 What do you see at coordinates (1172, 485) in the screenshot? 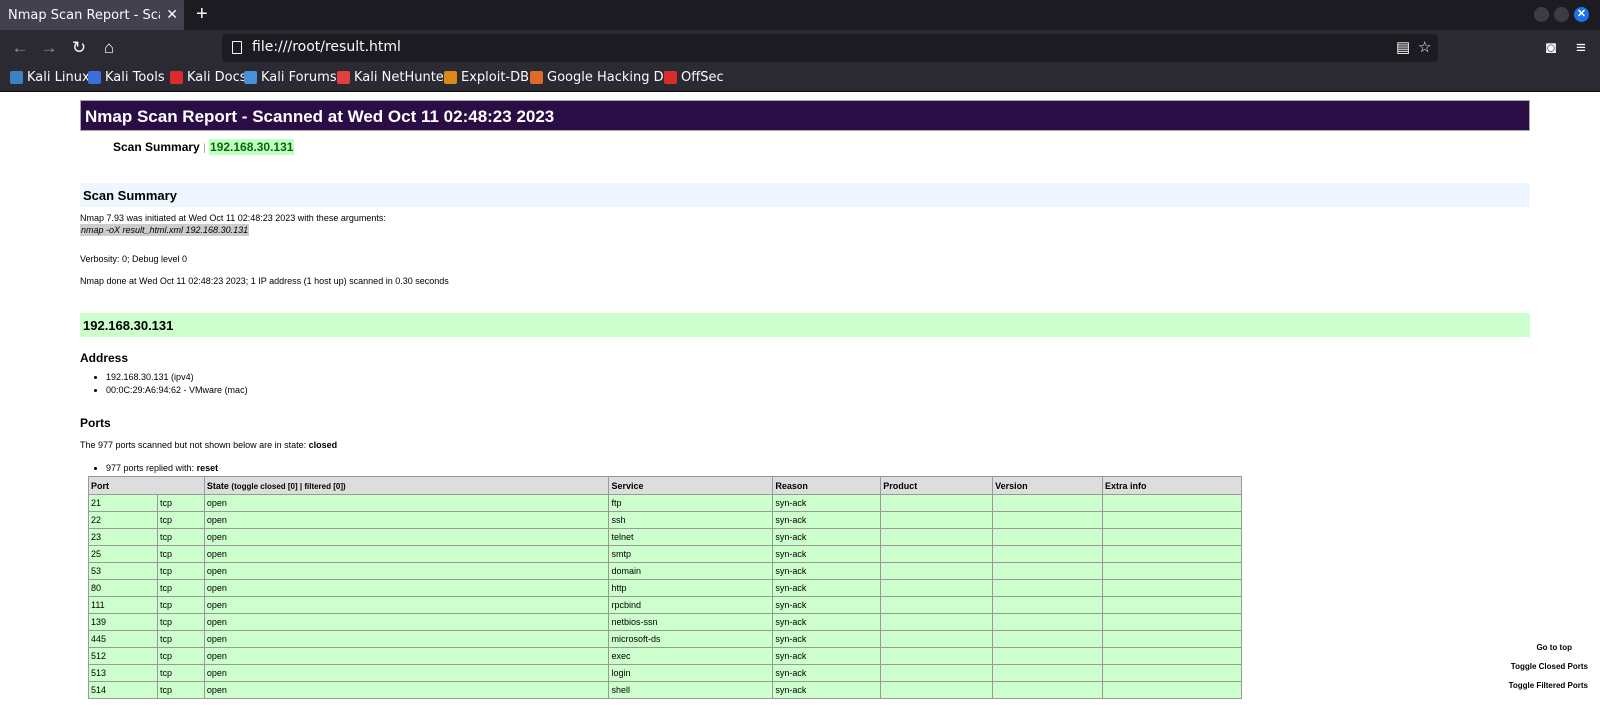
I see `col-extra-info: Extra info` at bounding box center [1172, 485].